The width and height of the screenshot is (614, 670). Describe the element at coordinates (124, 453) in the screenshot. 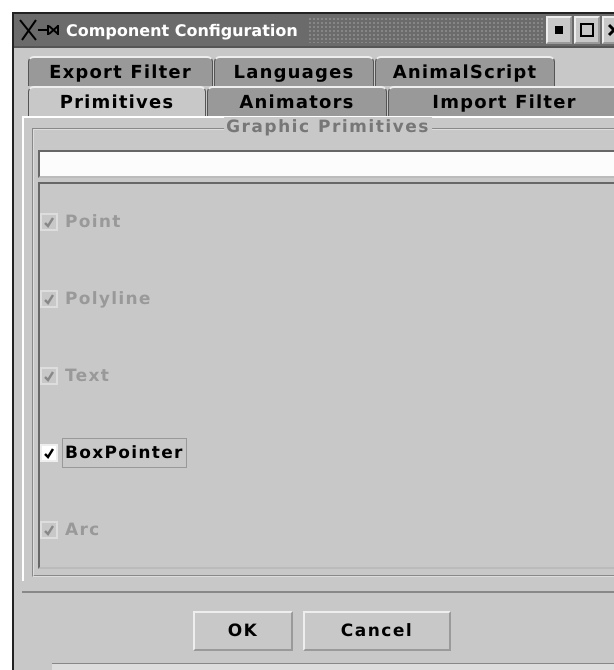

I see `checkbox-label: BoxPointer` at that location.